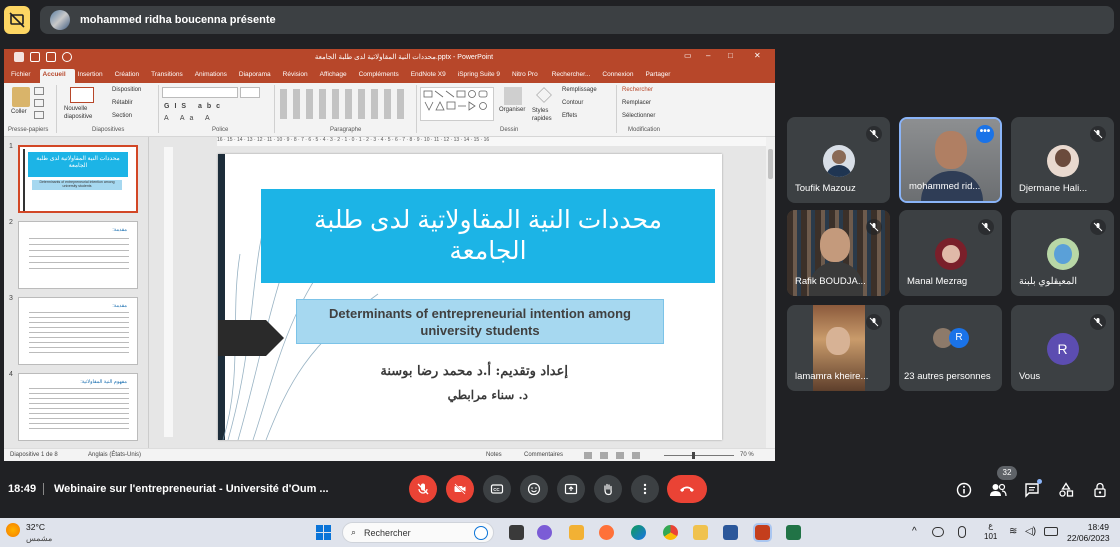 The image size is (1120, 547). Describe the element at coordinates (608, 489) in the screenshot. I see `raise-hand-button` at that location.